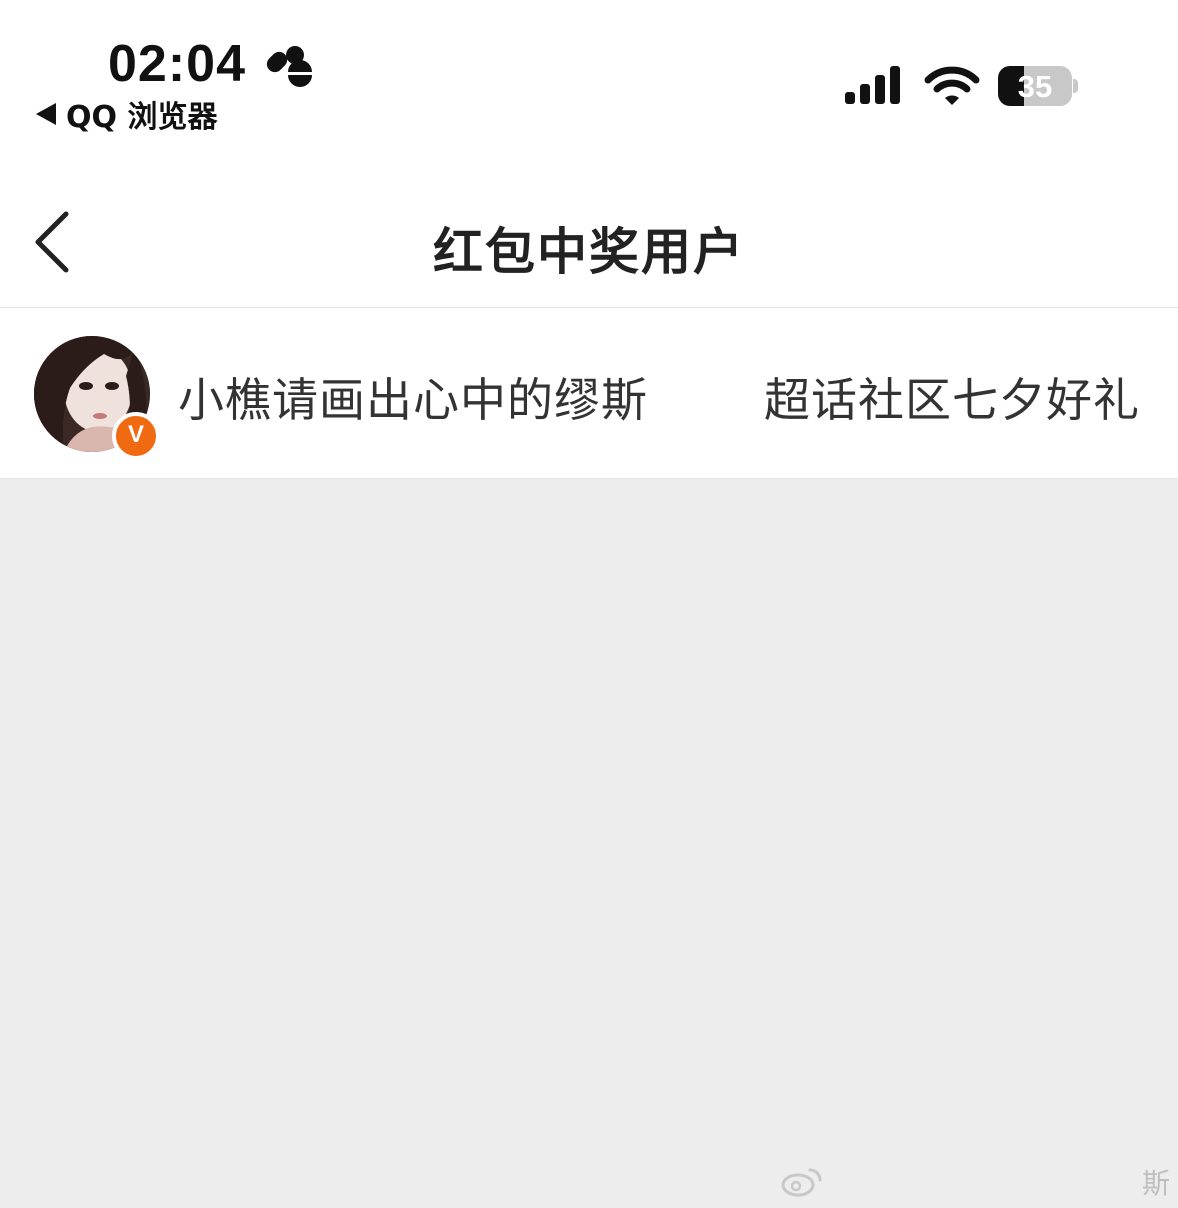  I want to click on signal-icon, so click(872, 85).